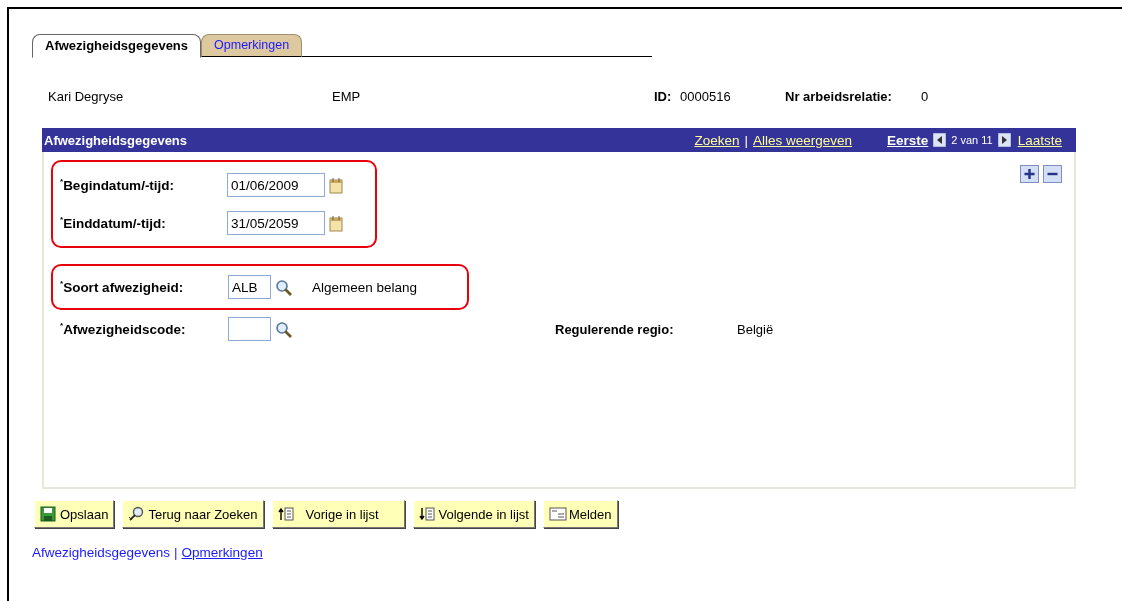 The height and width of the screenshot is (601, 1122). What do you see at coordinates (802, 140) in the screenshot?
I see `nav-link: Alles weergeven` at bounding box center [802, 140].